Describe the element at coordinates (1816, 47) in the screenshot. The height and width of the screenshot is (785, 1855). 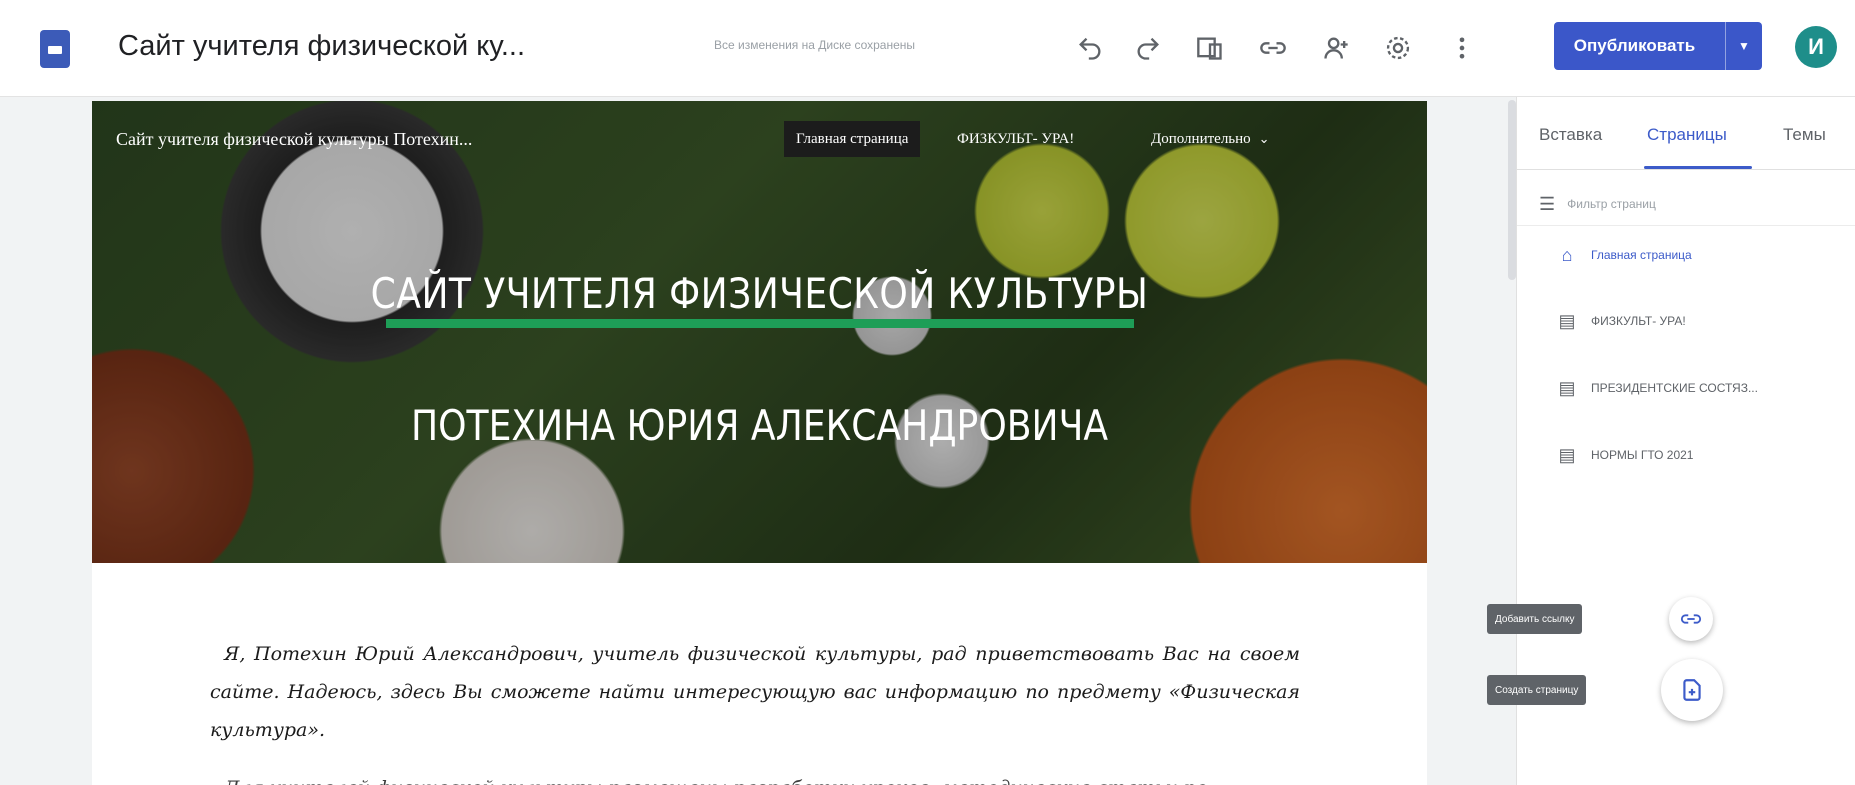
I see `avatar: И` at that location.